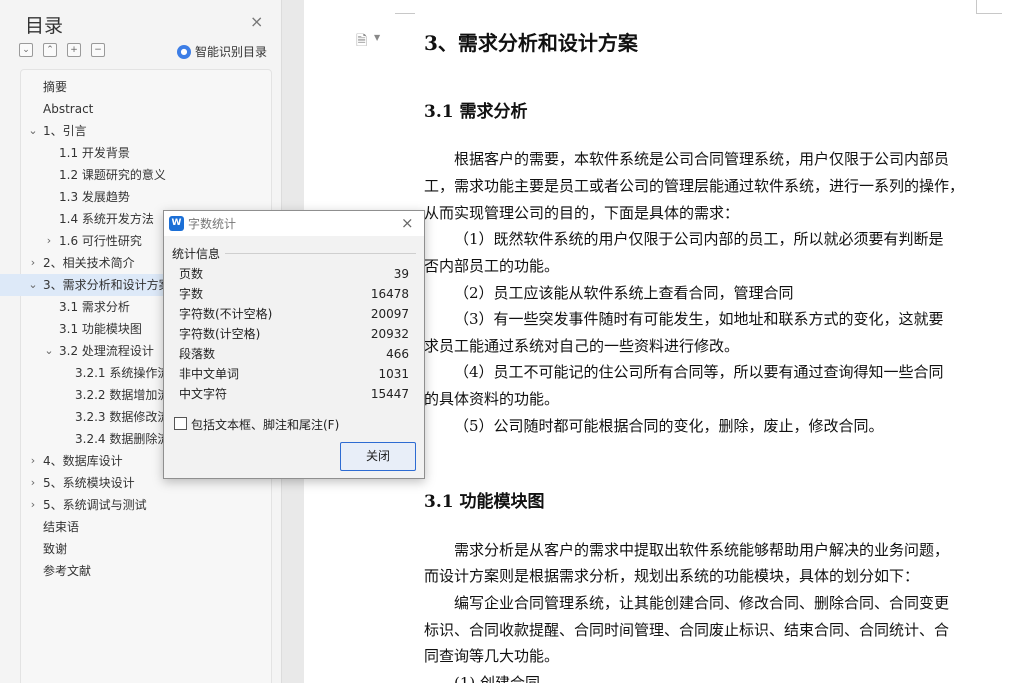 The image size is (1019, 683). I want to click on toc-item-label: 摘要, so click(55, 87).